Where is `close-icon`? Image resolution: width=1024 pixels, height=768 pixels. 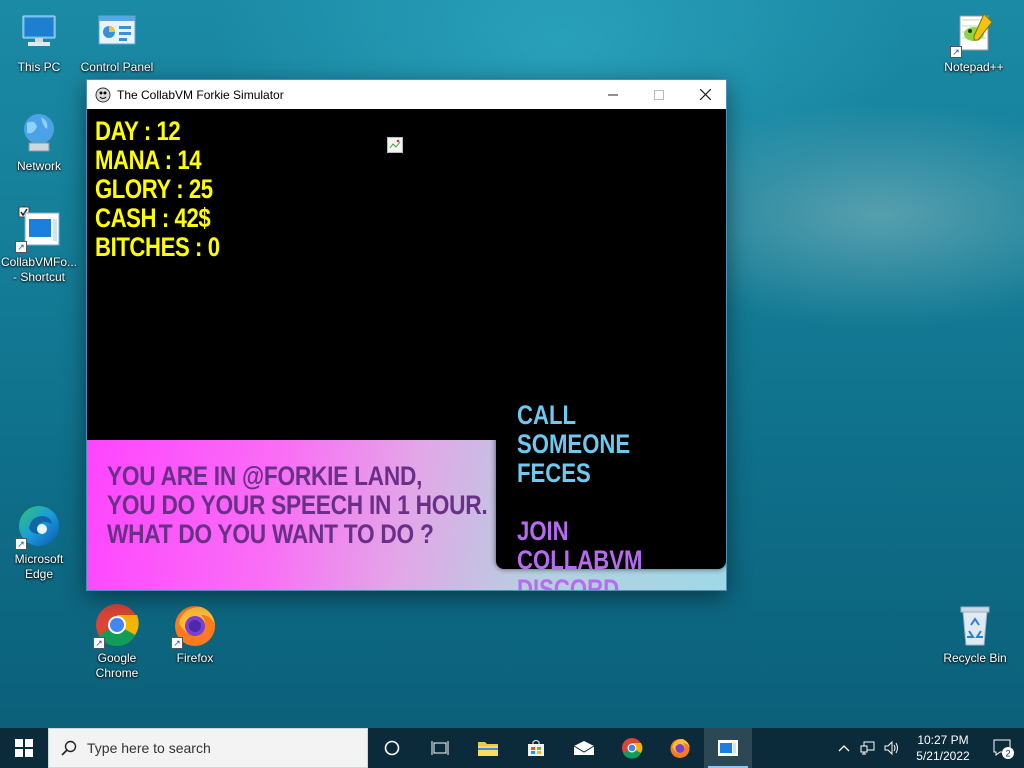
close-icon is located at coordinates (705, 94).